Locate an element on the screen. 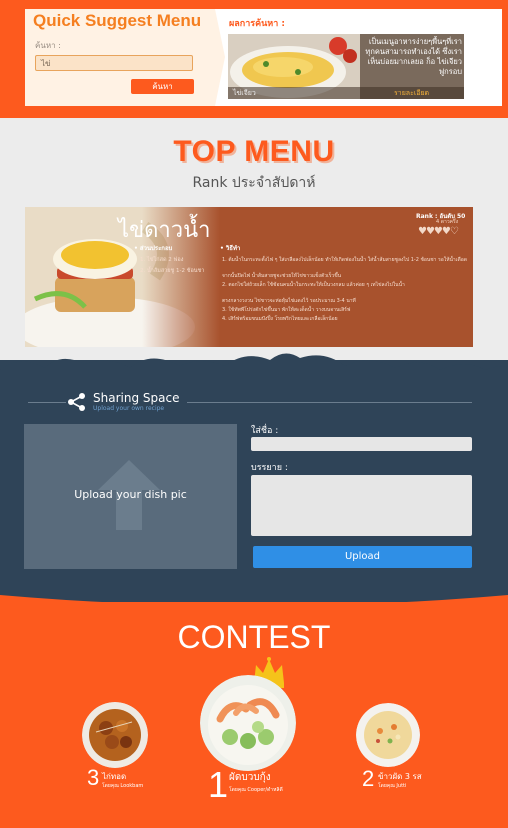  steps-heading: • วิธีทำ is located at coordinates (230, 248).